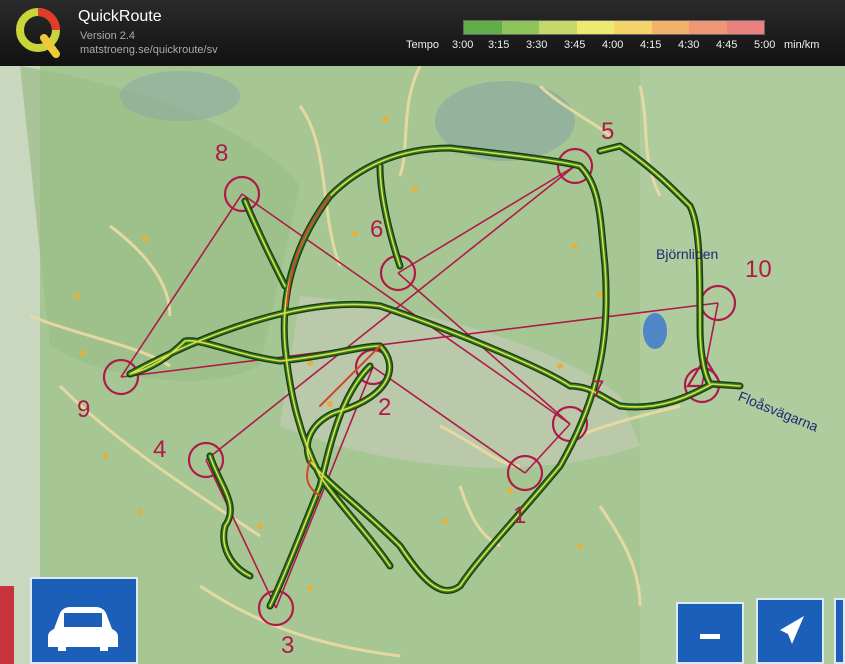  I want to click on control-number-9: 9, so click(84, 409).